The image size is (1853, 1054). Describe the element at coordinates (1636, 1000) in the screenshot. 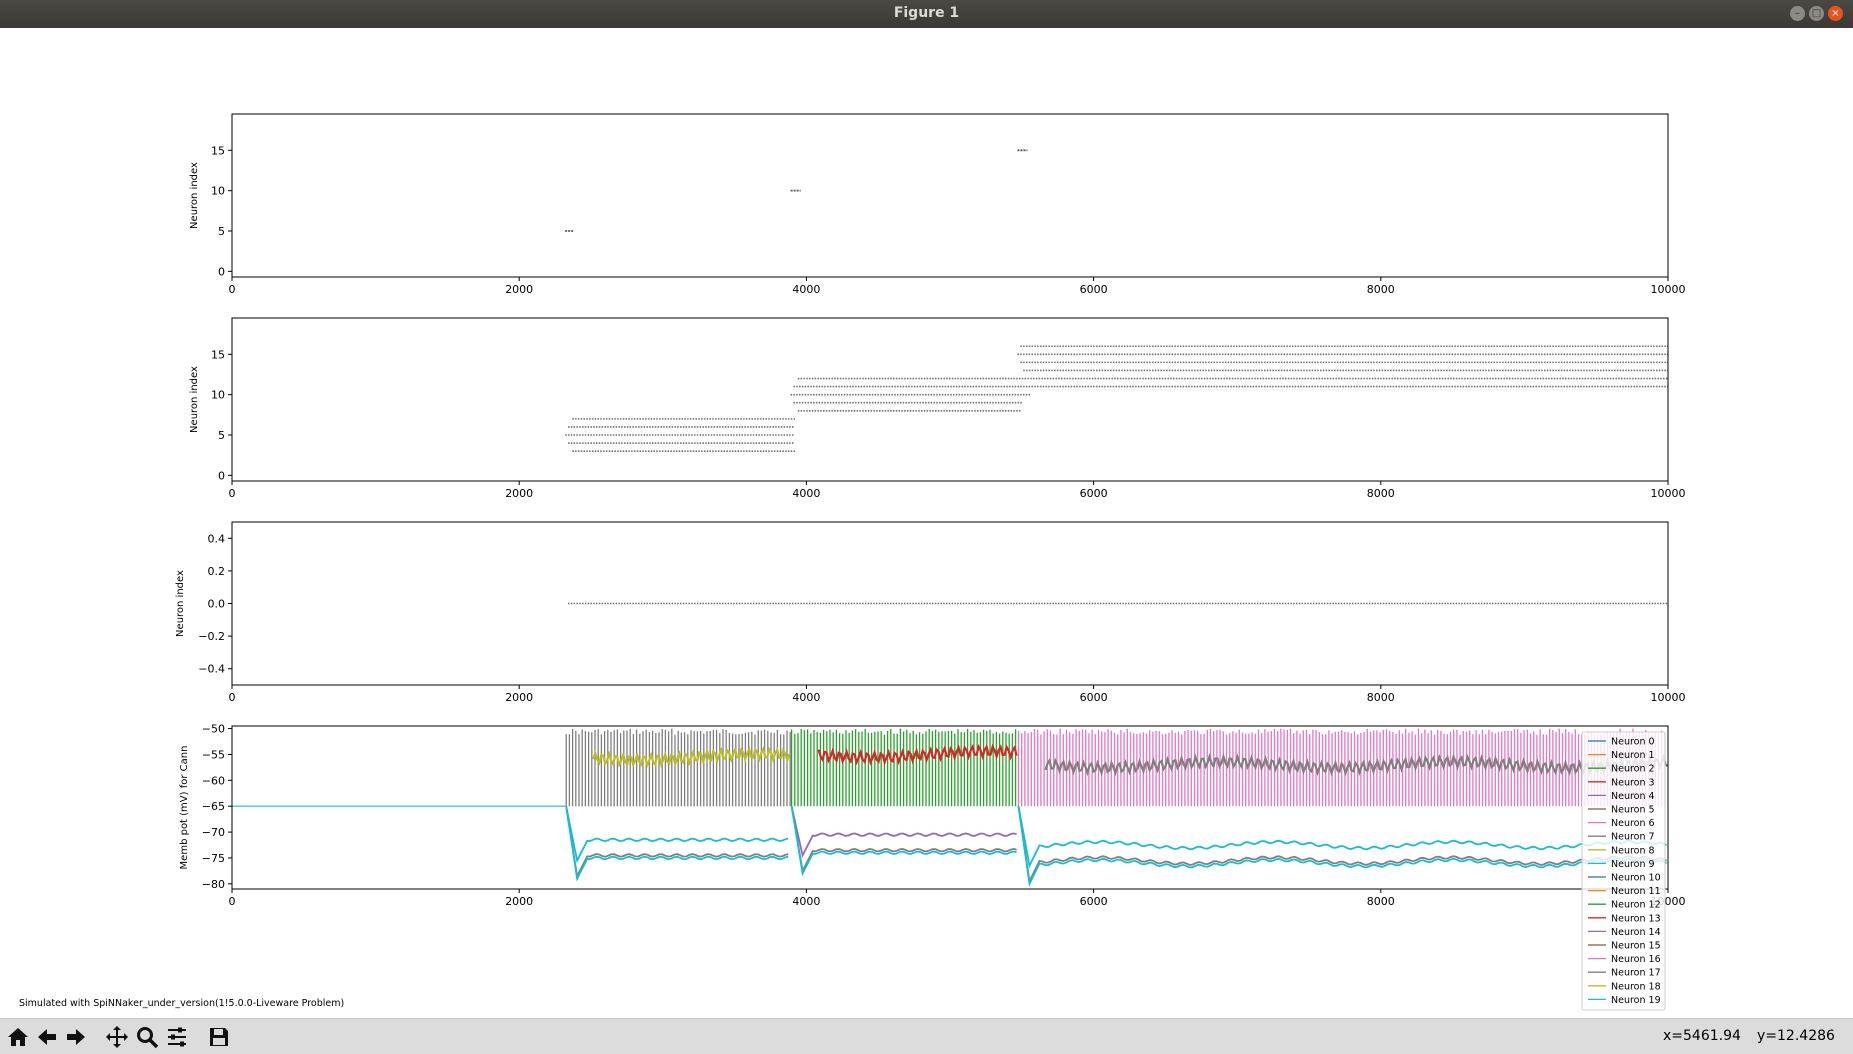

I see `legend-entry: Neuron 19` at that location.